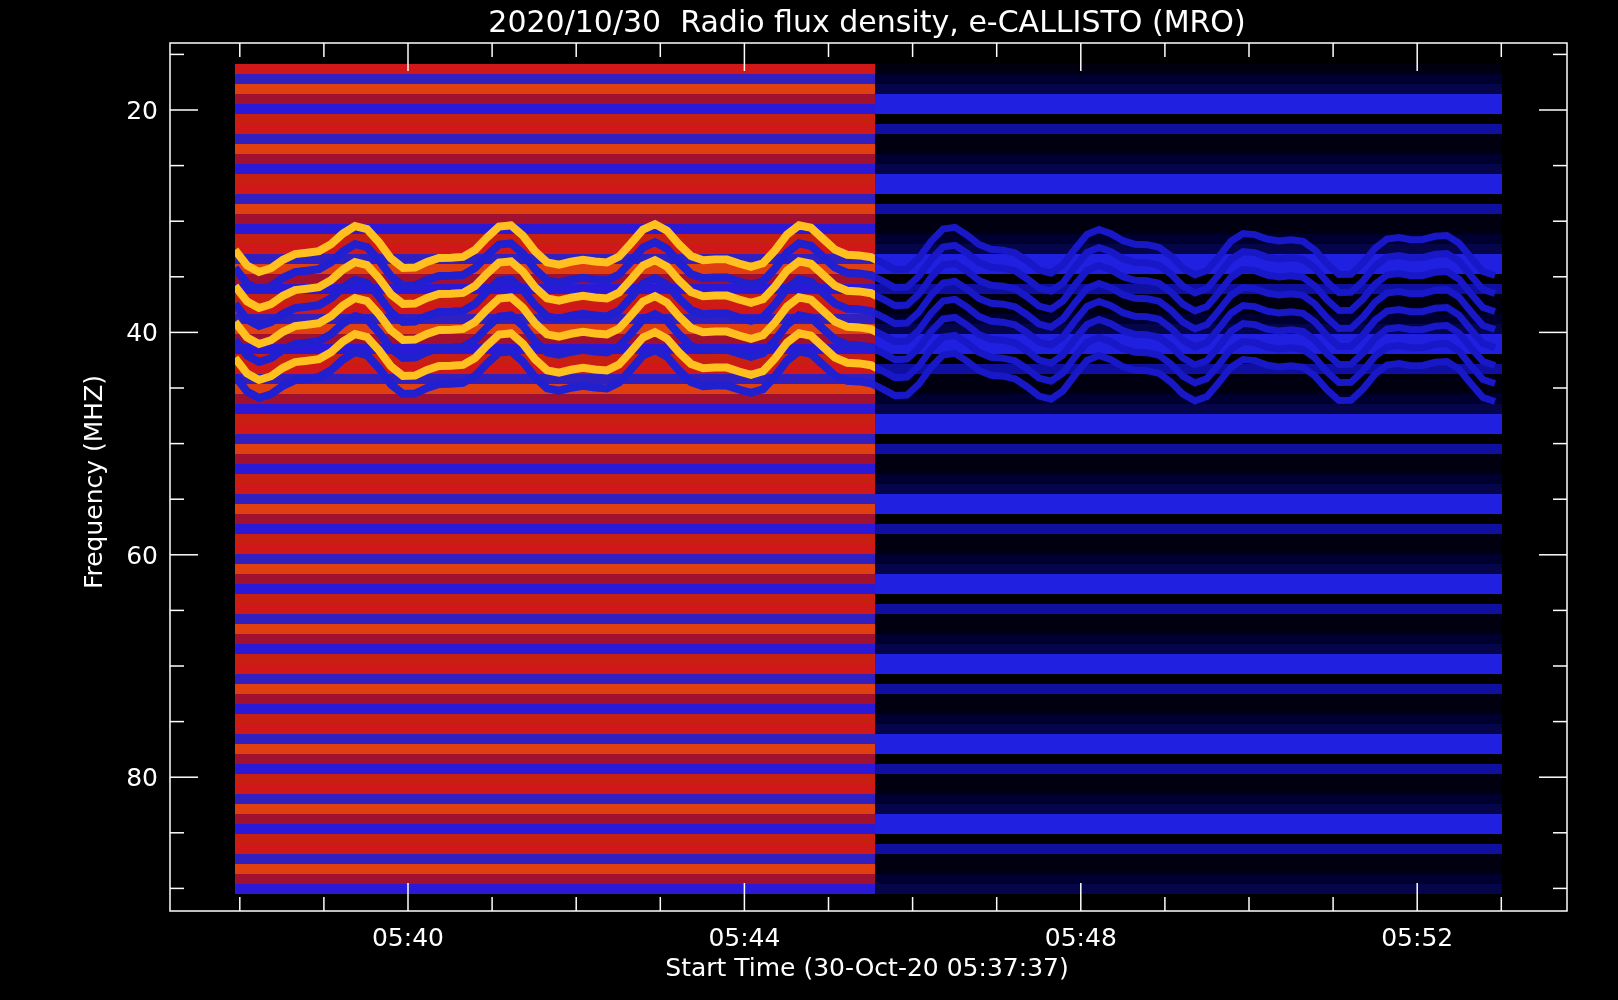 The image size is (1618, 1000). What do you see at coordinates (142, 333) in the screenshot?
I see `tick-label: 40` at bounding box center [142, 333].